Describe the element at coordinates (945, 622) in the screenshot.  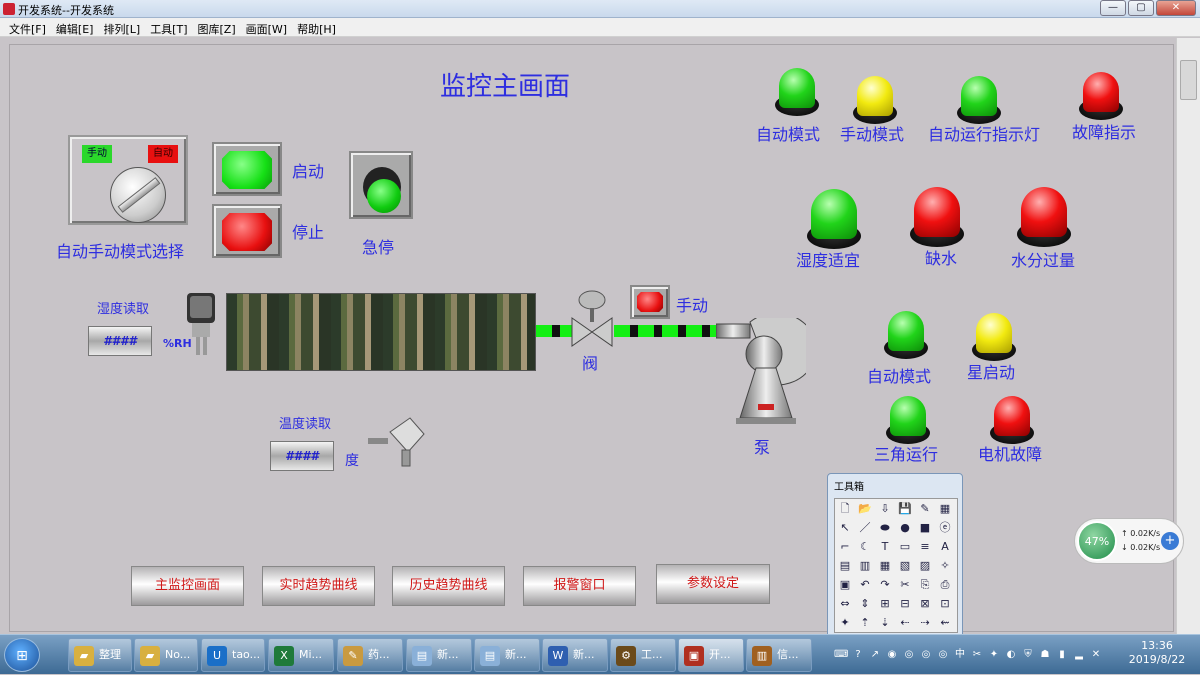
I see `tool-icon: ⇜` at that location.